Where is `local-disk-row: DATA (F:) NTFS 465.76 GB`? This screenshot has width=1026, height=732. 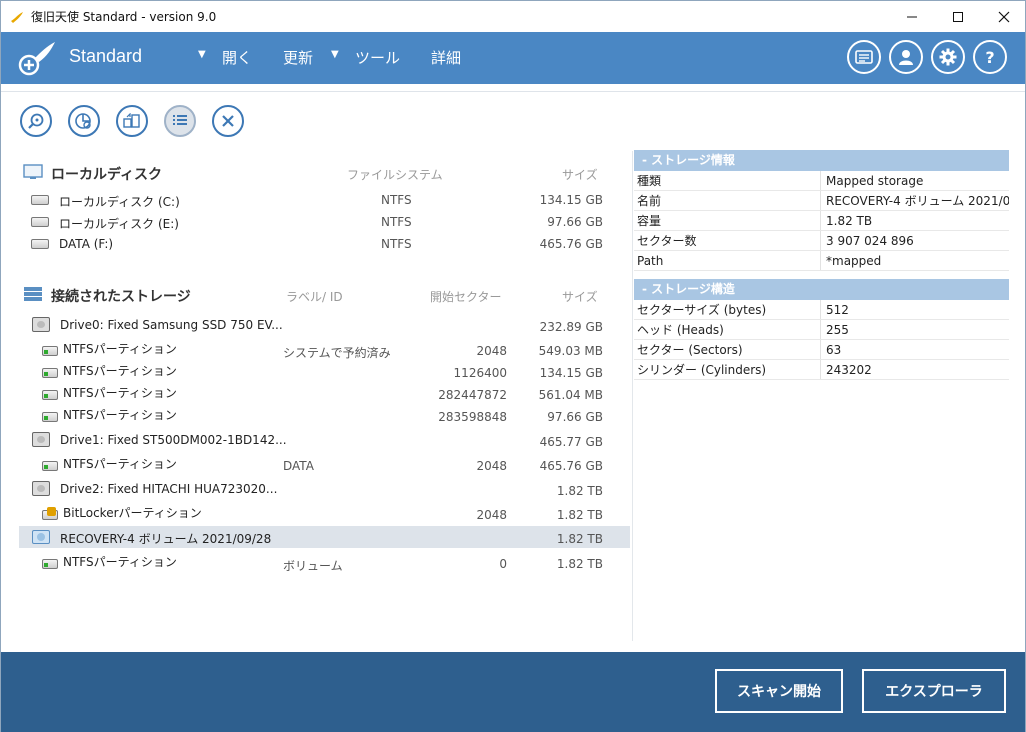
local-disk-row: DATA (F:) NTFS 465.76 GB is located at coordinates (324, 244).